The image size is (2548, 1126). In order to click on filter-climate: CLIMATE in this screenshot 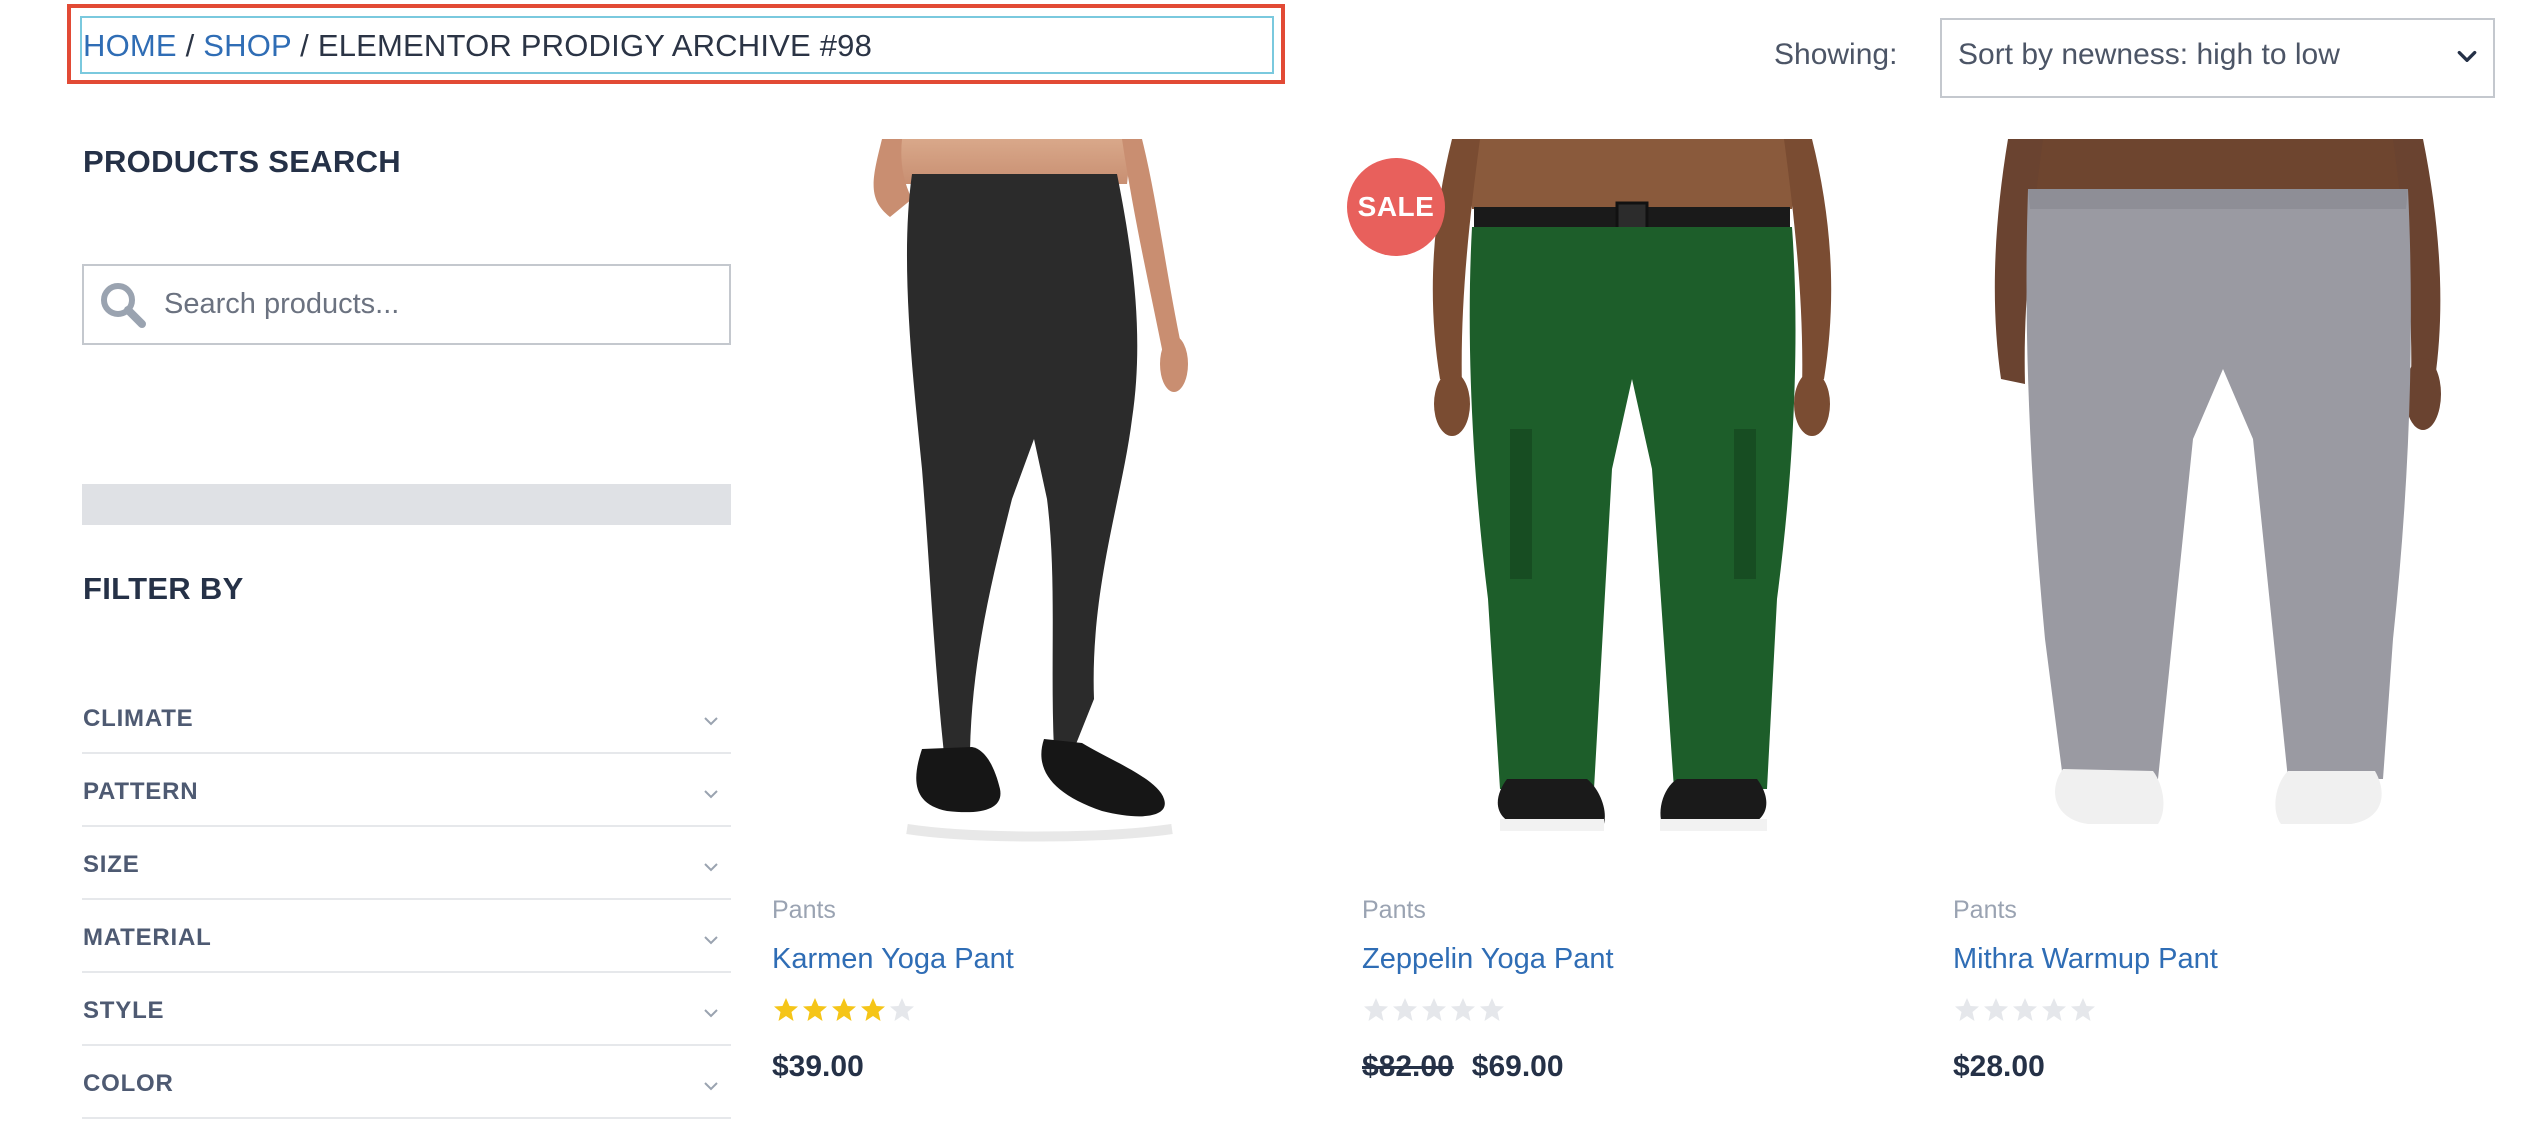, I will do `click(406, 717)`.